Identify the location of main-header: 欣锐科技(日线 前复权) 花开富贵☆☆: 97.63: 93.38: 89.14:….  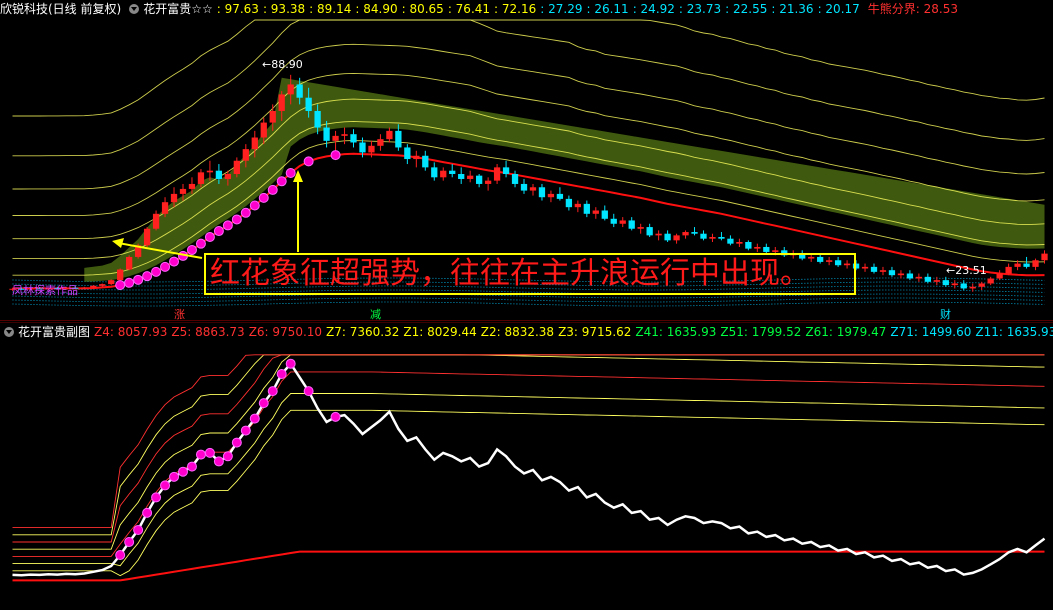
(526, 9).